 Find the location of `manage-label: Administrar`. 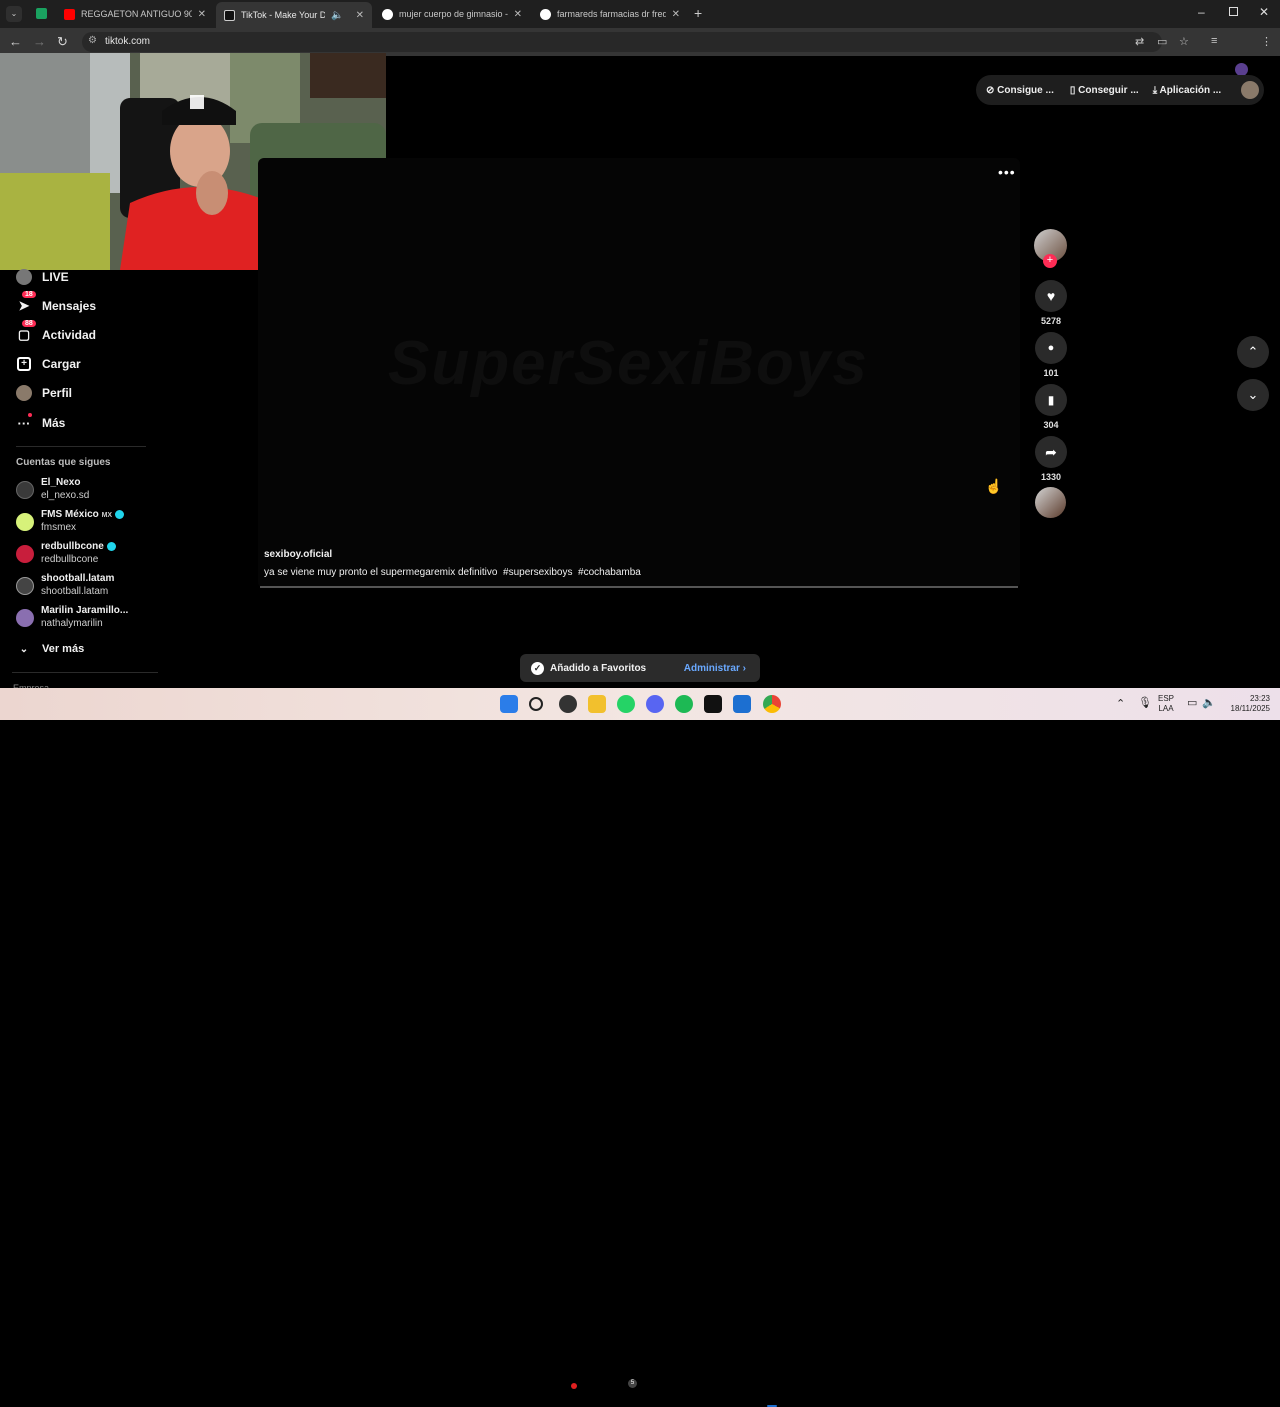

manage-label: Administrar is located at coordinates (711, 668).